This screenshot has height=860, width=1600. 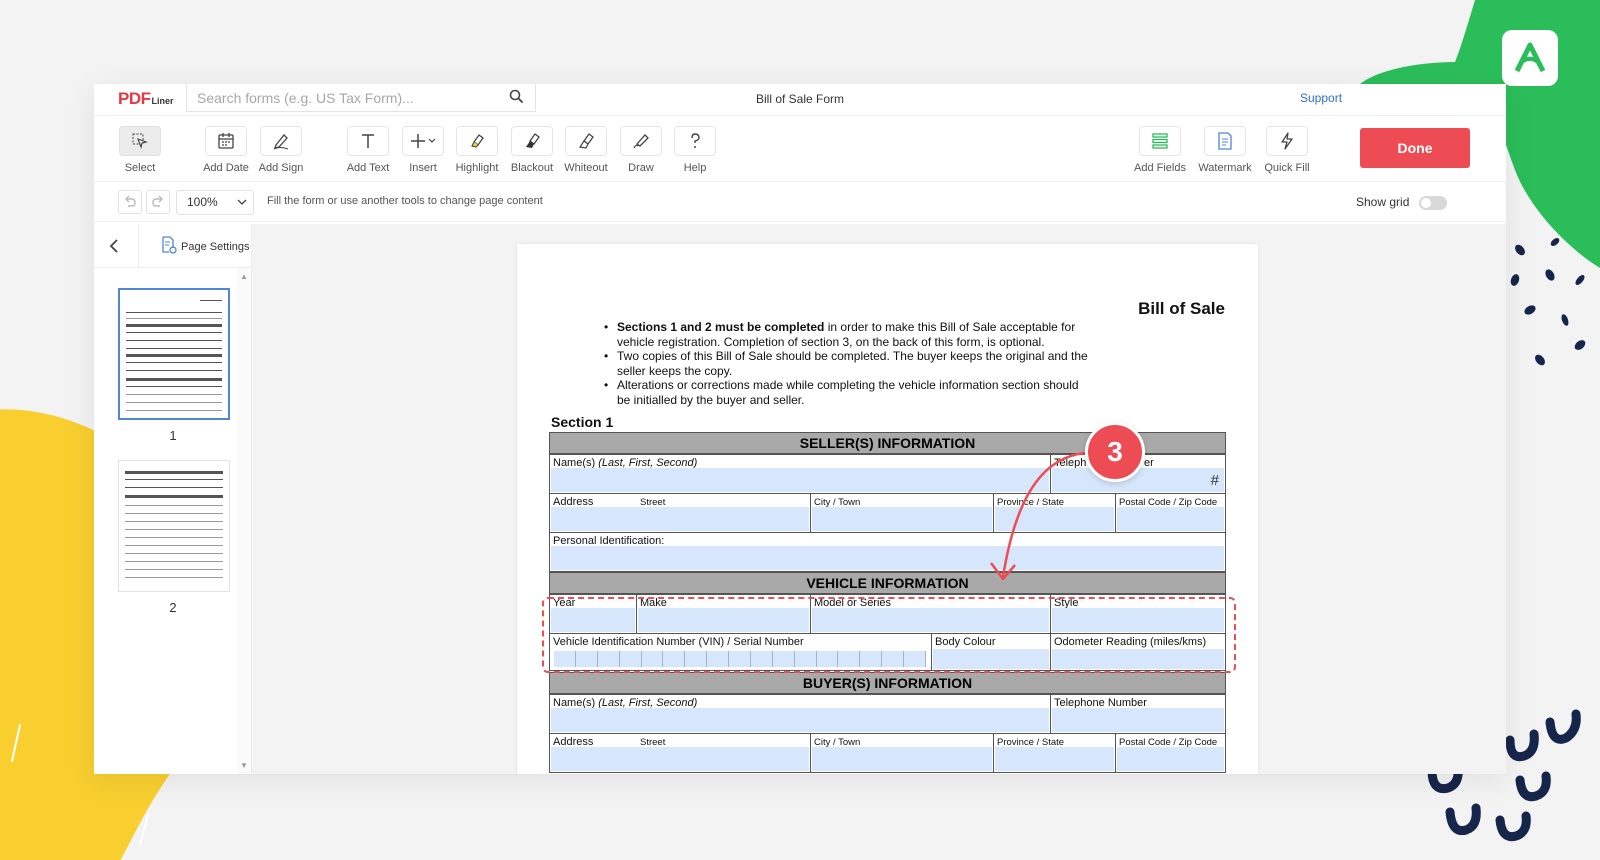 What do you see at coordinates (1170, 759) in the screenshot?
I see `buyer-postal-field` at bounding box center [1170, 759].